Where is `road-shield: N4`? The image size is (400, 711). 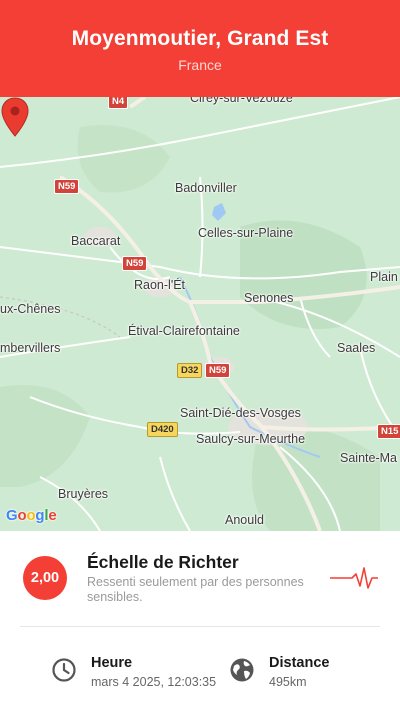
road-shield: N4 is located at coordinates (118, 103).